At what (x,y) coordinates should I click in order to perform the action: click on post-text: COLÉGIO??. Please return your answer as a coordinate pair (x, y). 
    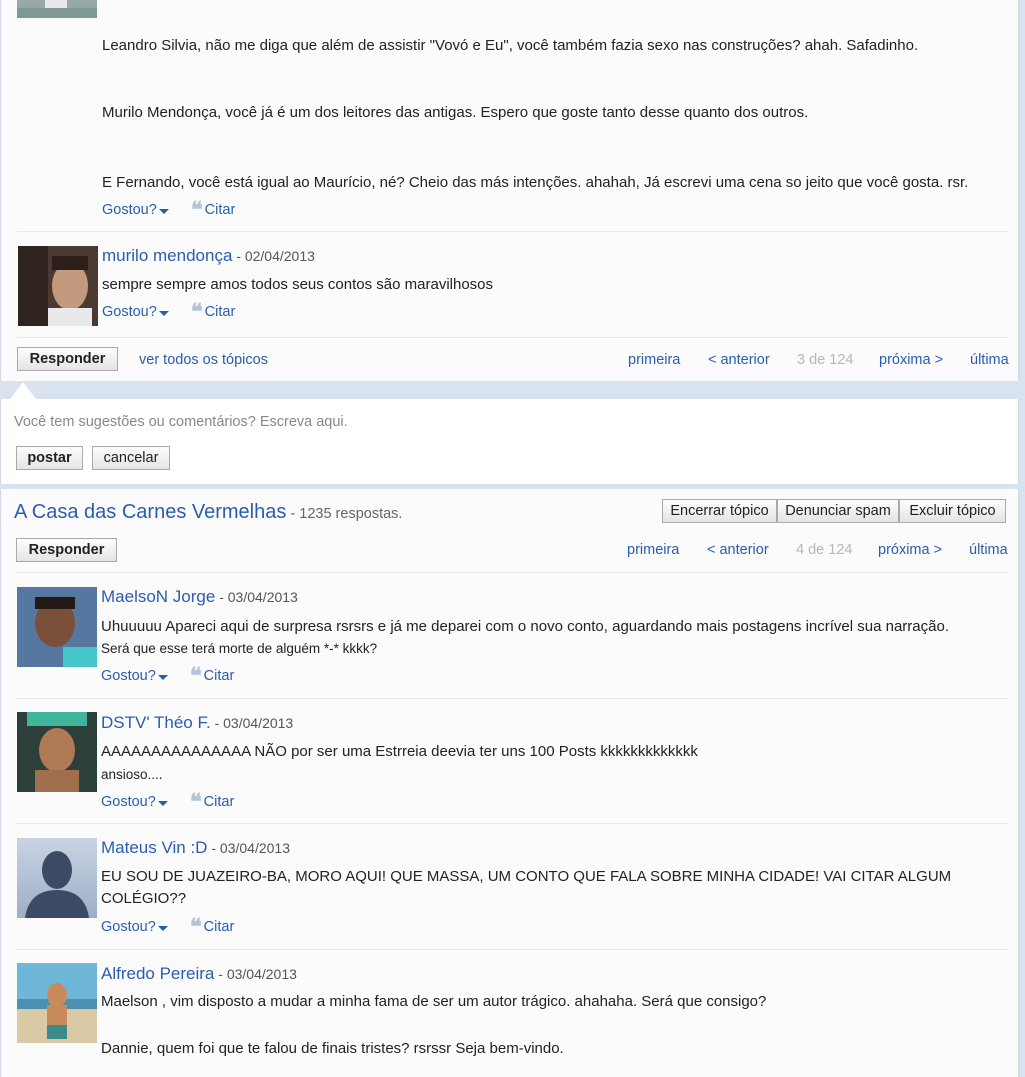
    Looking at the image, I should click on (144, 898).